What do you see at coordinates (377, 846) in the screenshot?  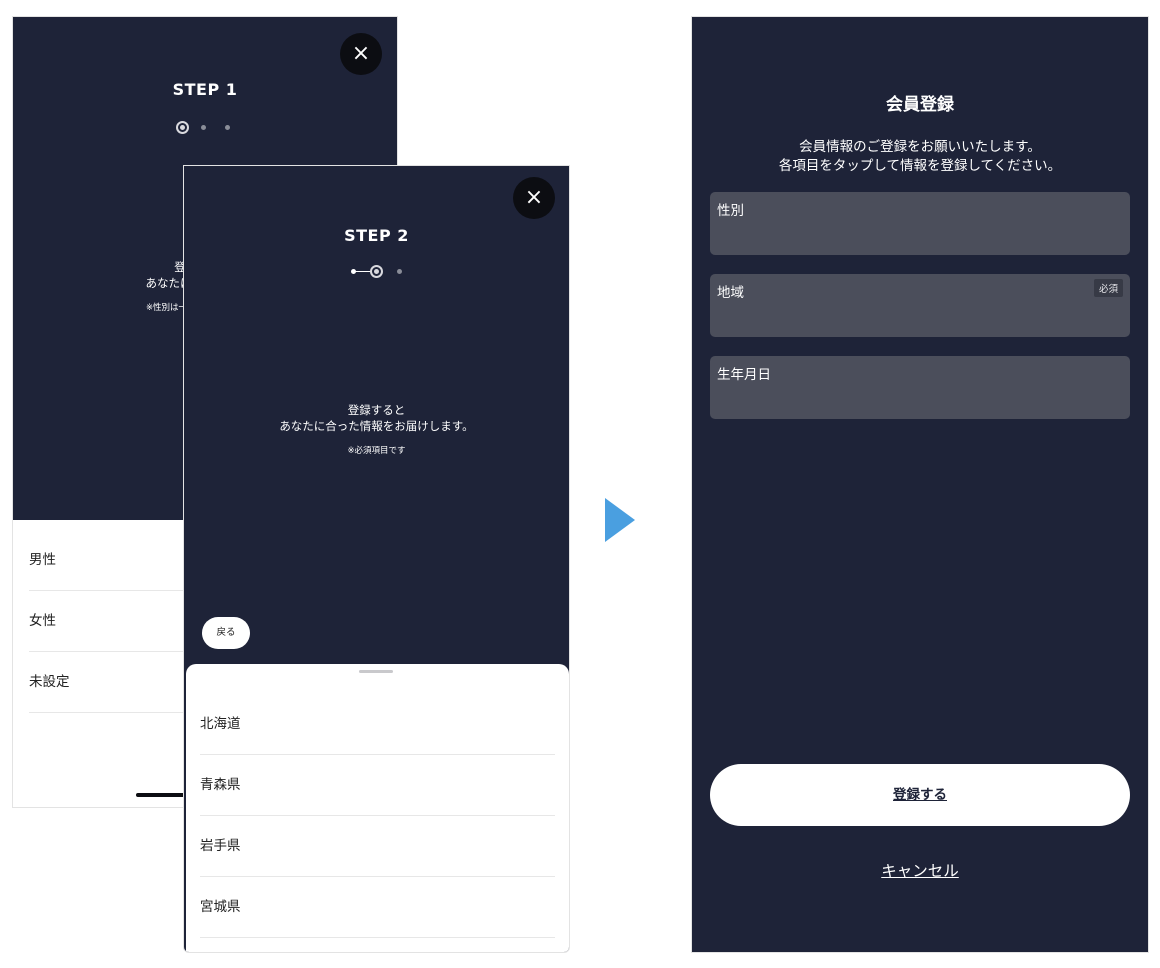 I see `prefecture-option: 岩手県` at bounding box center [377, 846].